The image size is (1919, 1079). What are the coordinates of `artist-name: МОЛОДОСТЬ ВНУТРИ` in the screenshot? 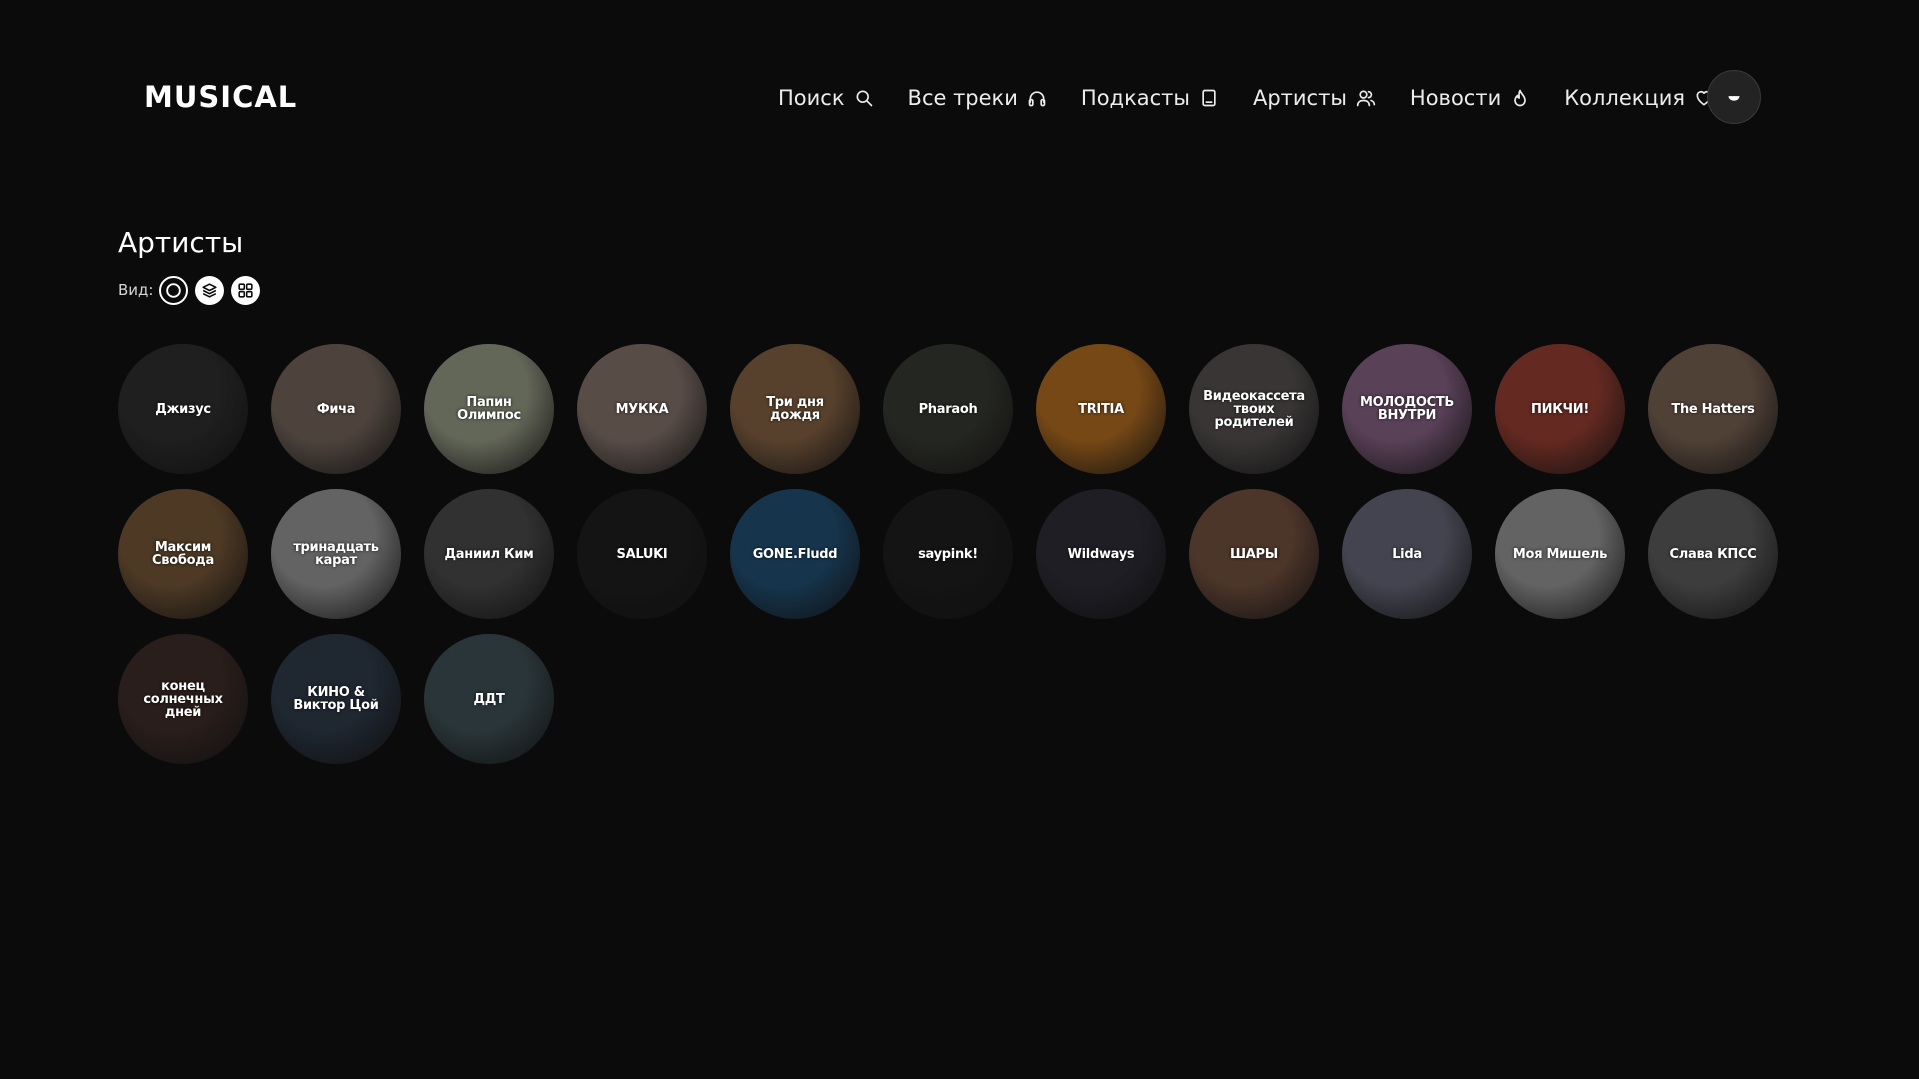 It's located at (1407, 409).